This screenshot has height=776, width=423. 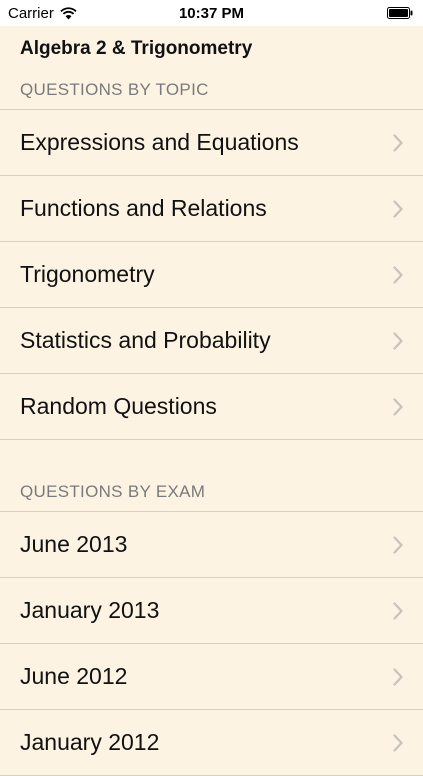 I want to click on section-header-exam: QUESTIONS BY EXAM, so click(x=113, y=491).